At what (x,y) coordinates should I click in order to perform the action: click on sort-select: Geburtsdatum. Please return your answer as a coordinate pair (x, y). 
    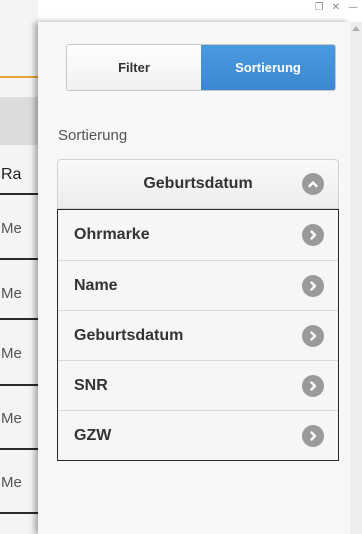
    Looking at the image, I should click on (198, 184).